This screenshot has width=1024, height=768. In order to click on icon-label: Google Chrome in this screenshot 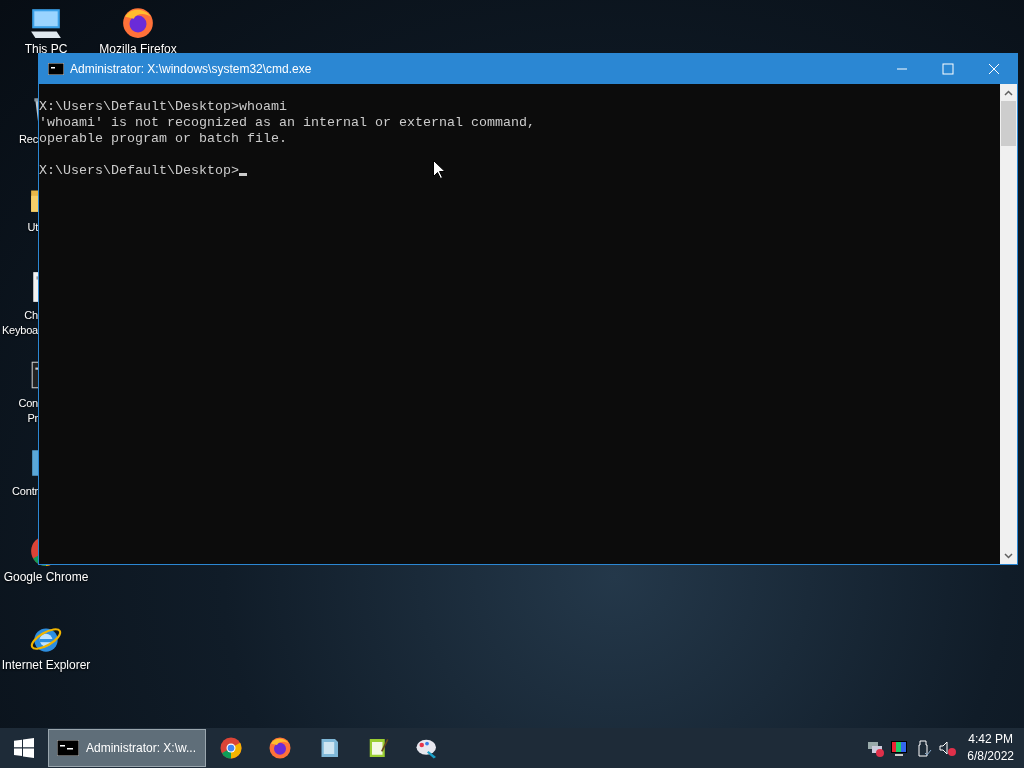, I will do `click(46, 577)`.